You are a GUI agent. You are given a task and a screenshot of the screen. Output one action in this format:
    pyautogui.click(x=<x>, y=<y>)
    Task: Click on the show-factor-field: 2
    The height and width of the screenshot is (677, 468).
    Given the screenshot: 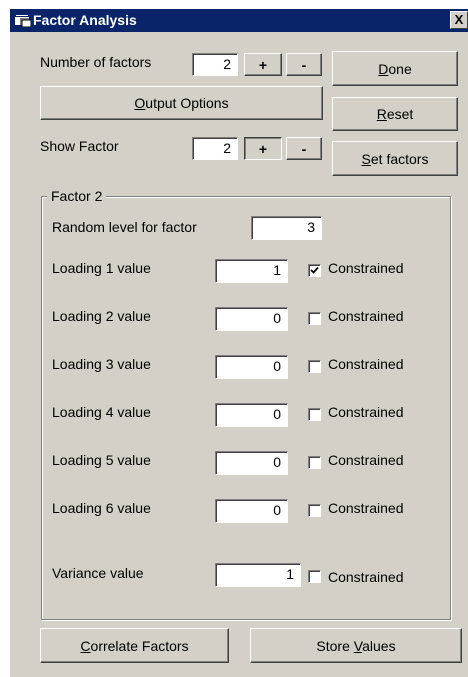 What is the action you would take?
    pyautogui.click(x=215, y=148)
    